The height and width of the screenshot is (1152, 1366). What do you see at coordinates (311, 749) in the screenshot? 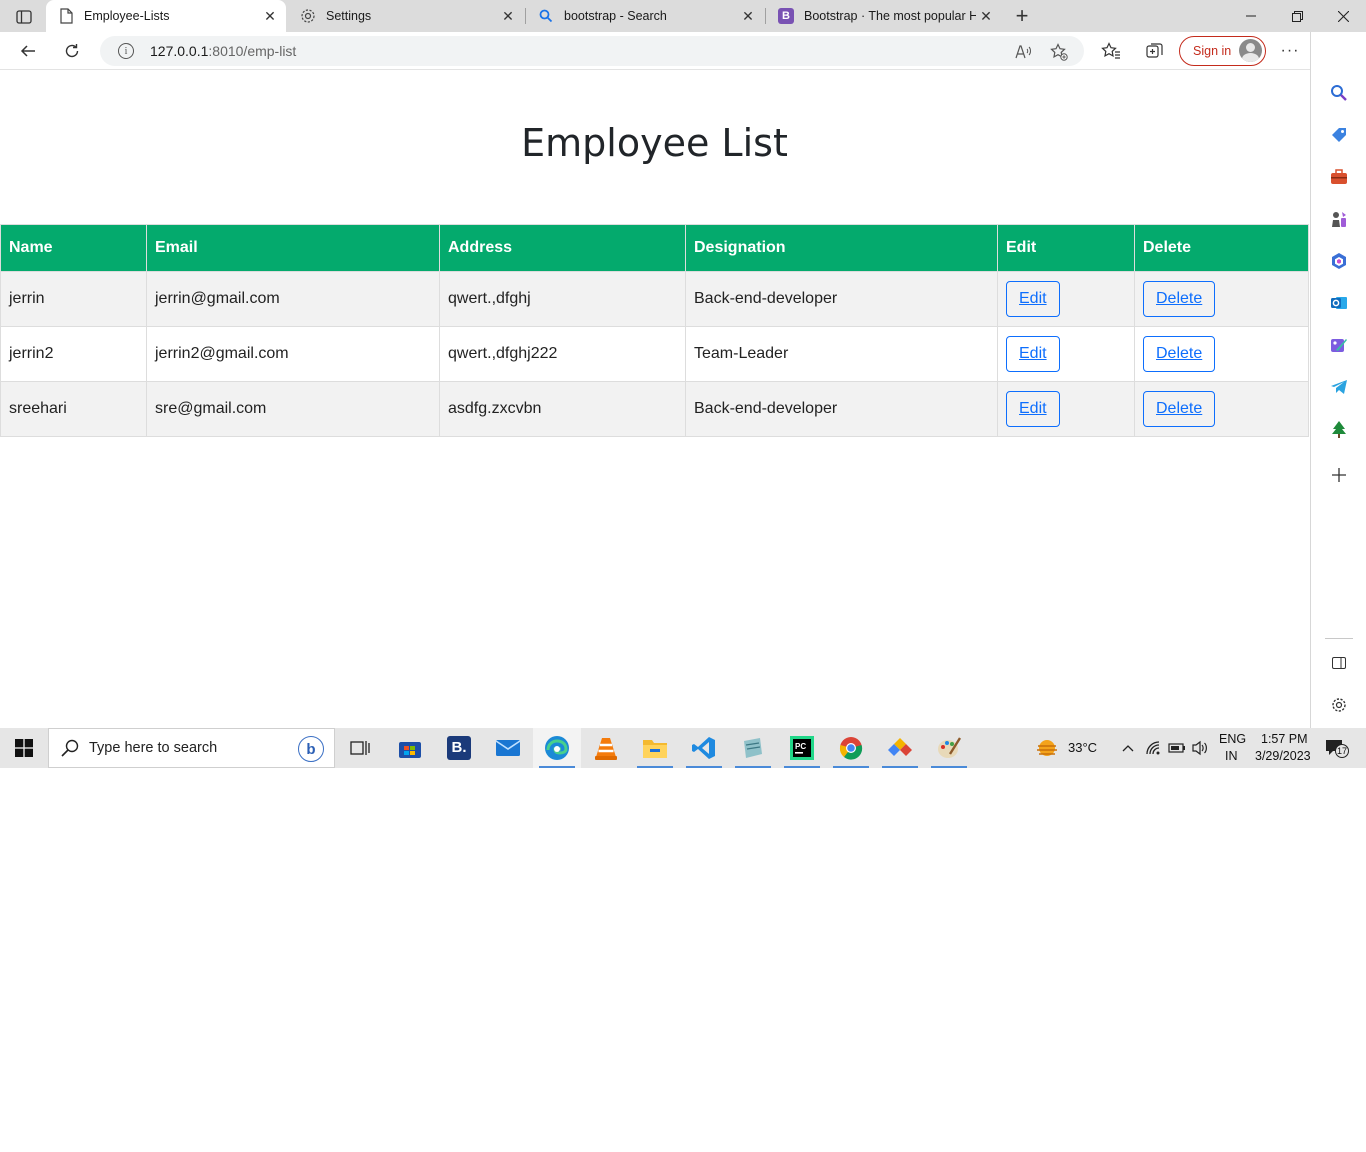
I see `bing-icon: b` at bounding box center [311, 749].